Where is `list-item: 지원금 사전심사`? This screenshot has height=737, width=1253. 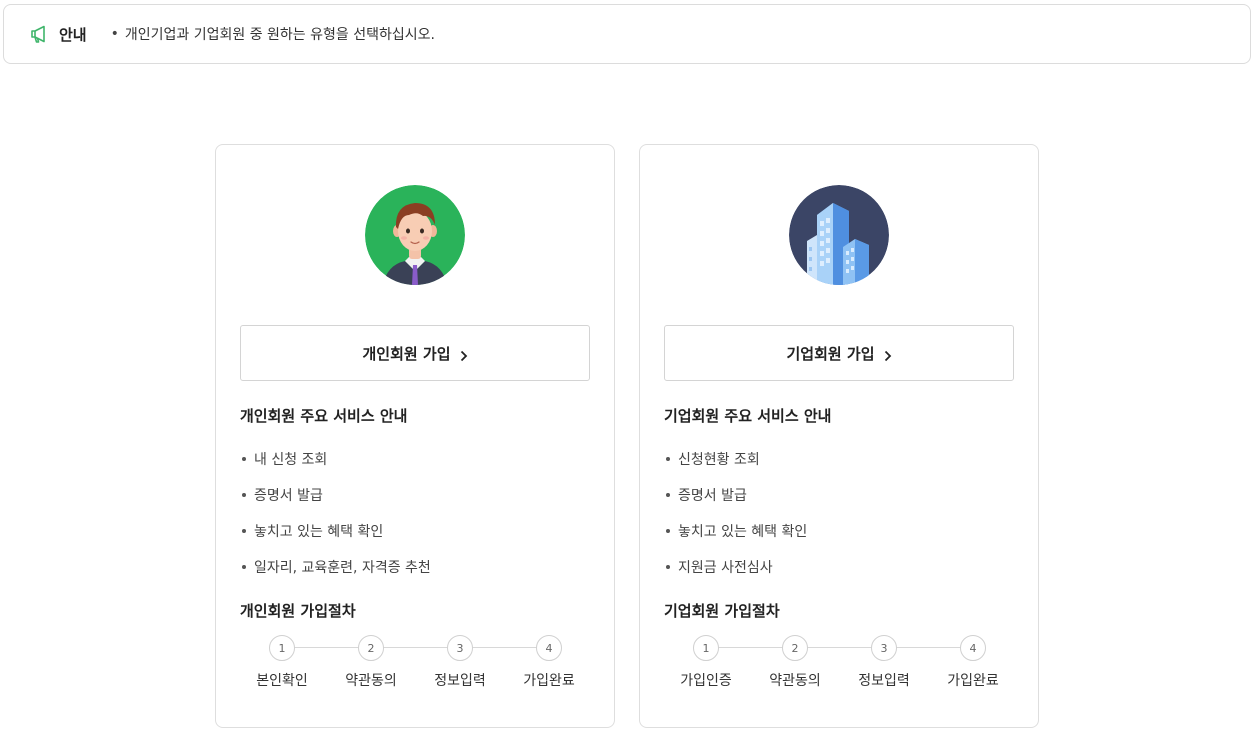
list-item: 지원금 사전심사 is located at coordinates (736, 567).